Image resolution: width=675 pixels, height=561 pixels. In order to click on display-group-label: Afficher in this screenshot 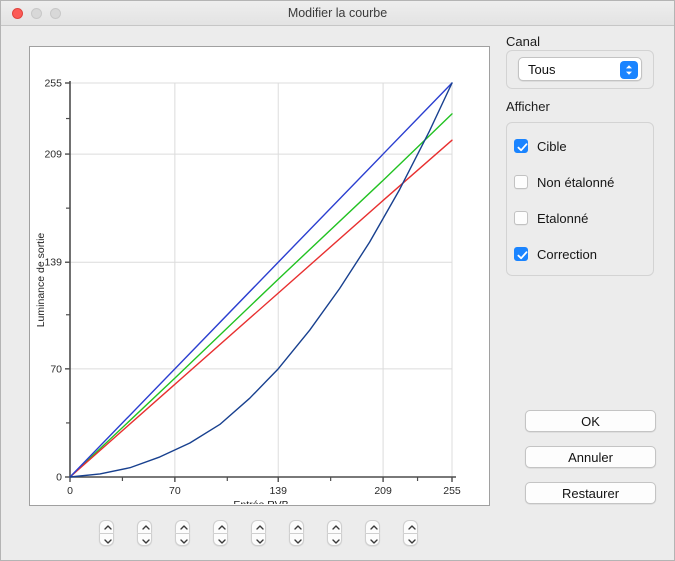, I will do `click(528, 106)`.